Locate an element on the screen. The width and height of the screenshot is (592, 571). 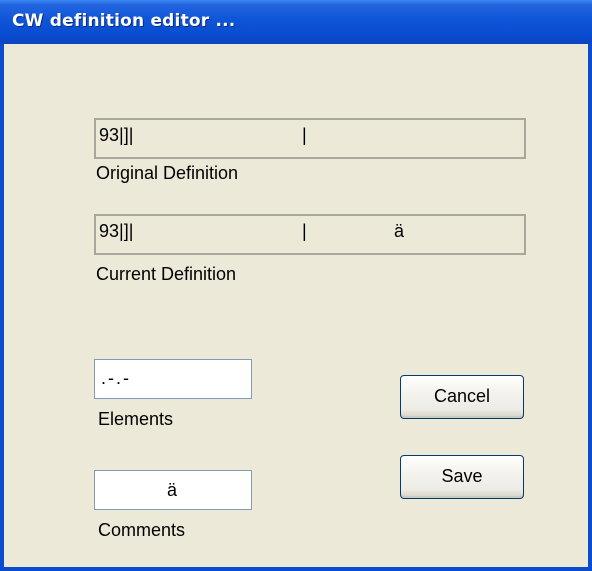
comments-label: Comments is located at coordinates (142, 530).